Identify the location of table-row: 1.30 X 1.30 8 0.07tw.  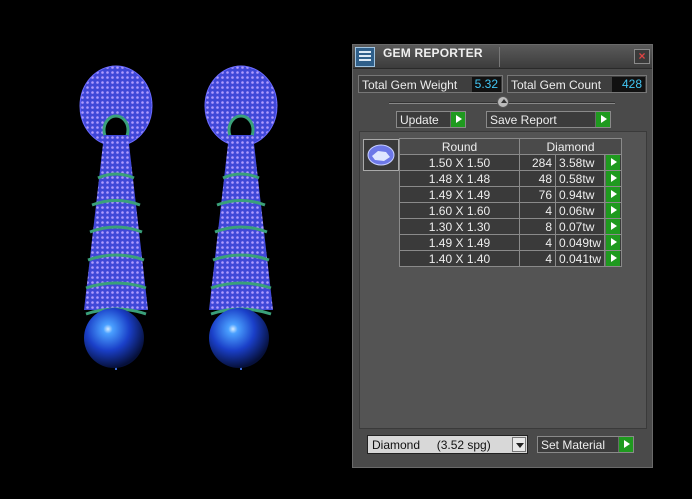
(511, 226).